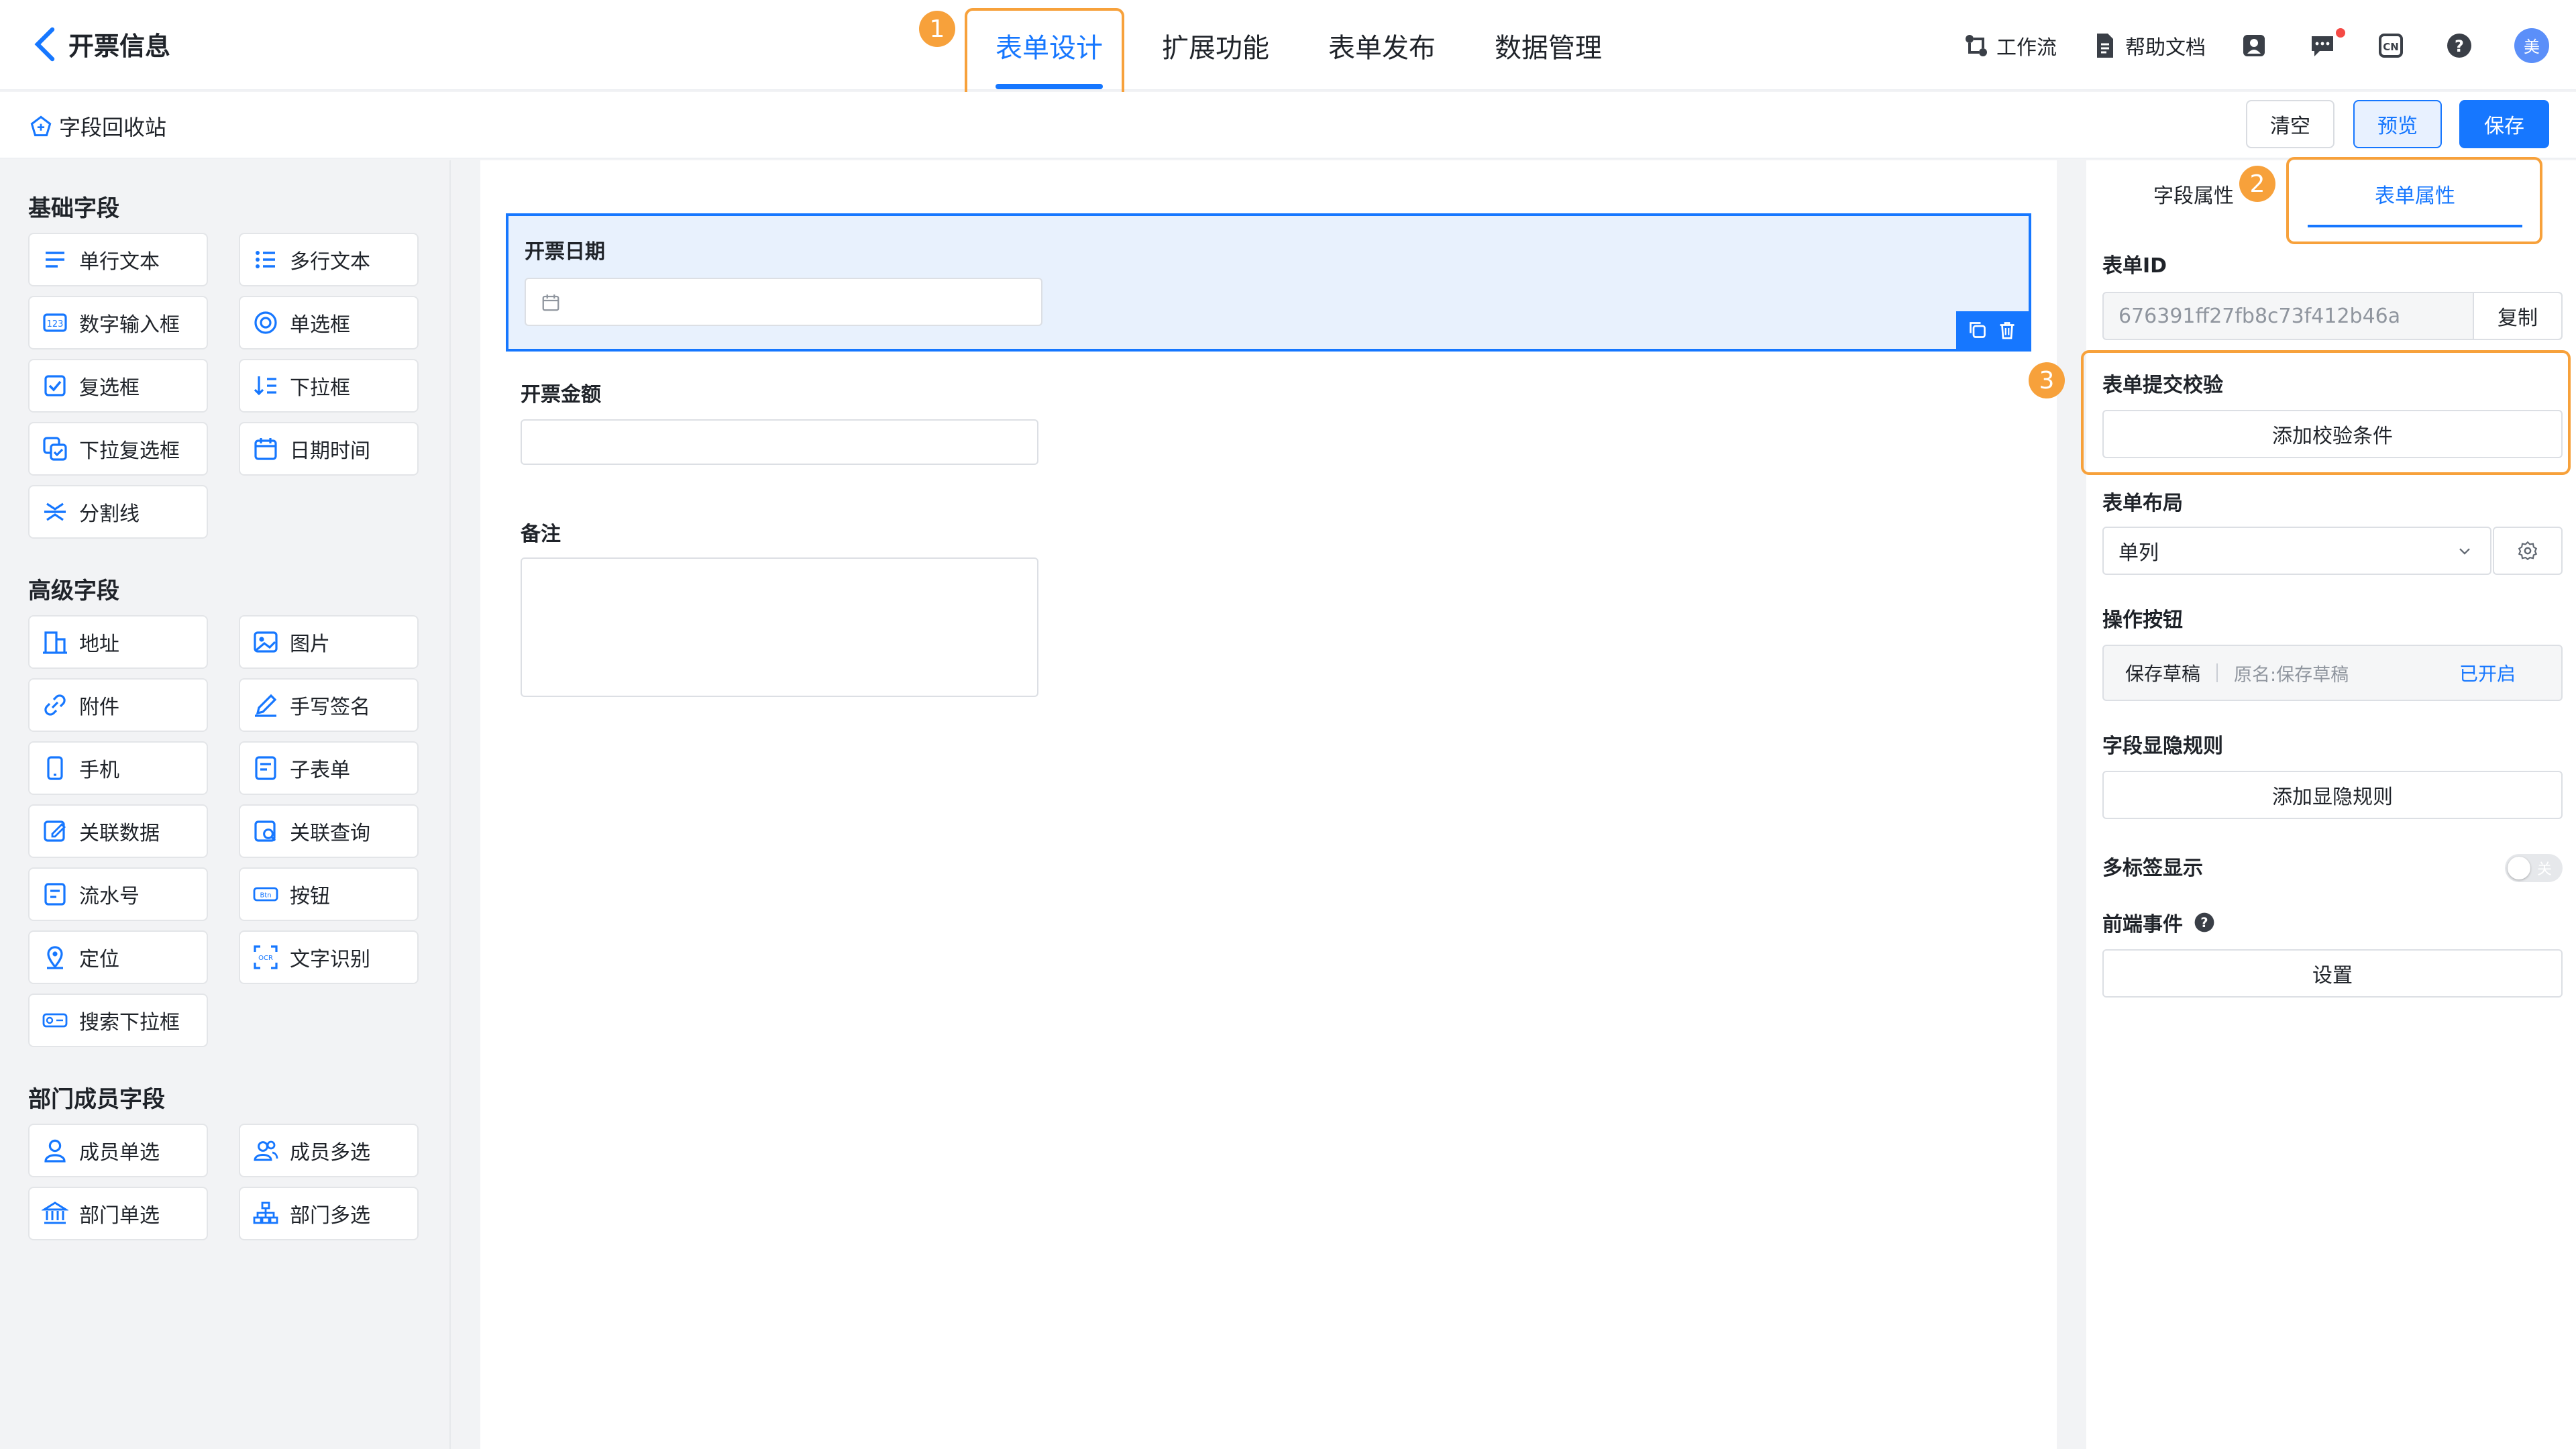 This screenshot has width=2576, height=1449. What do you see at coordinates (2290, 124) in the screenshot?
I see `clear-button: 清空` at bounding box center [2290, 124].